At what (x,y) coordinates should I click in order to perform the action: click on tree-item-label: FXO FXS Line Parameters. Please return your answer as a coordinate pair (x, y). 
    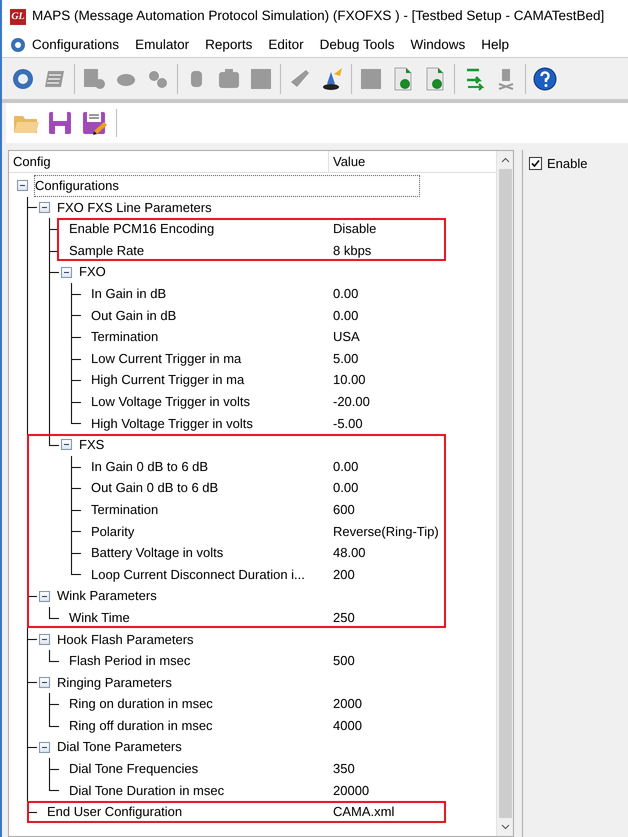
    Looking at the image, I should click on (134, 208).